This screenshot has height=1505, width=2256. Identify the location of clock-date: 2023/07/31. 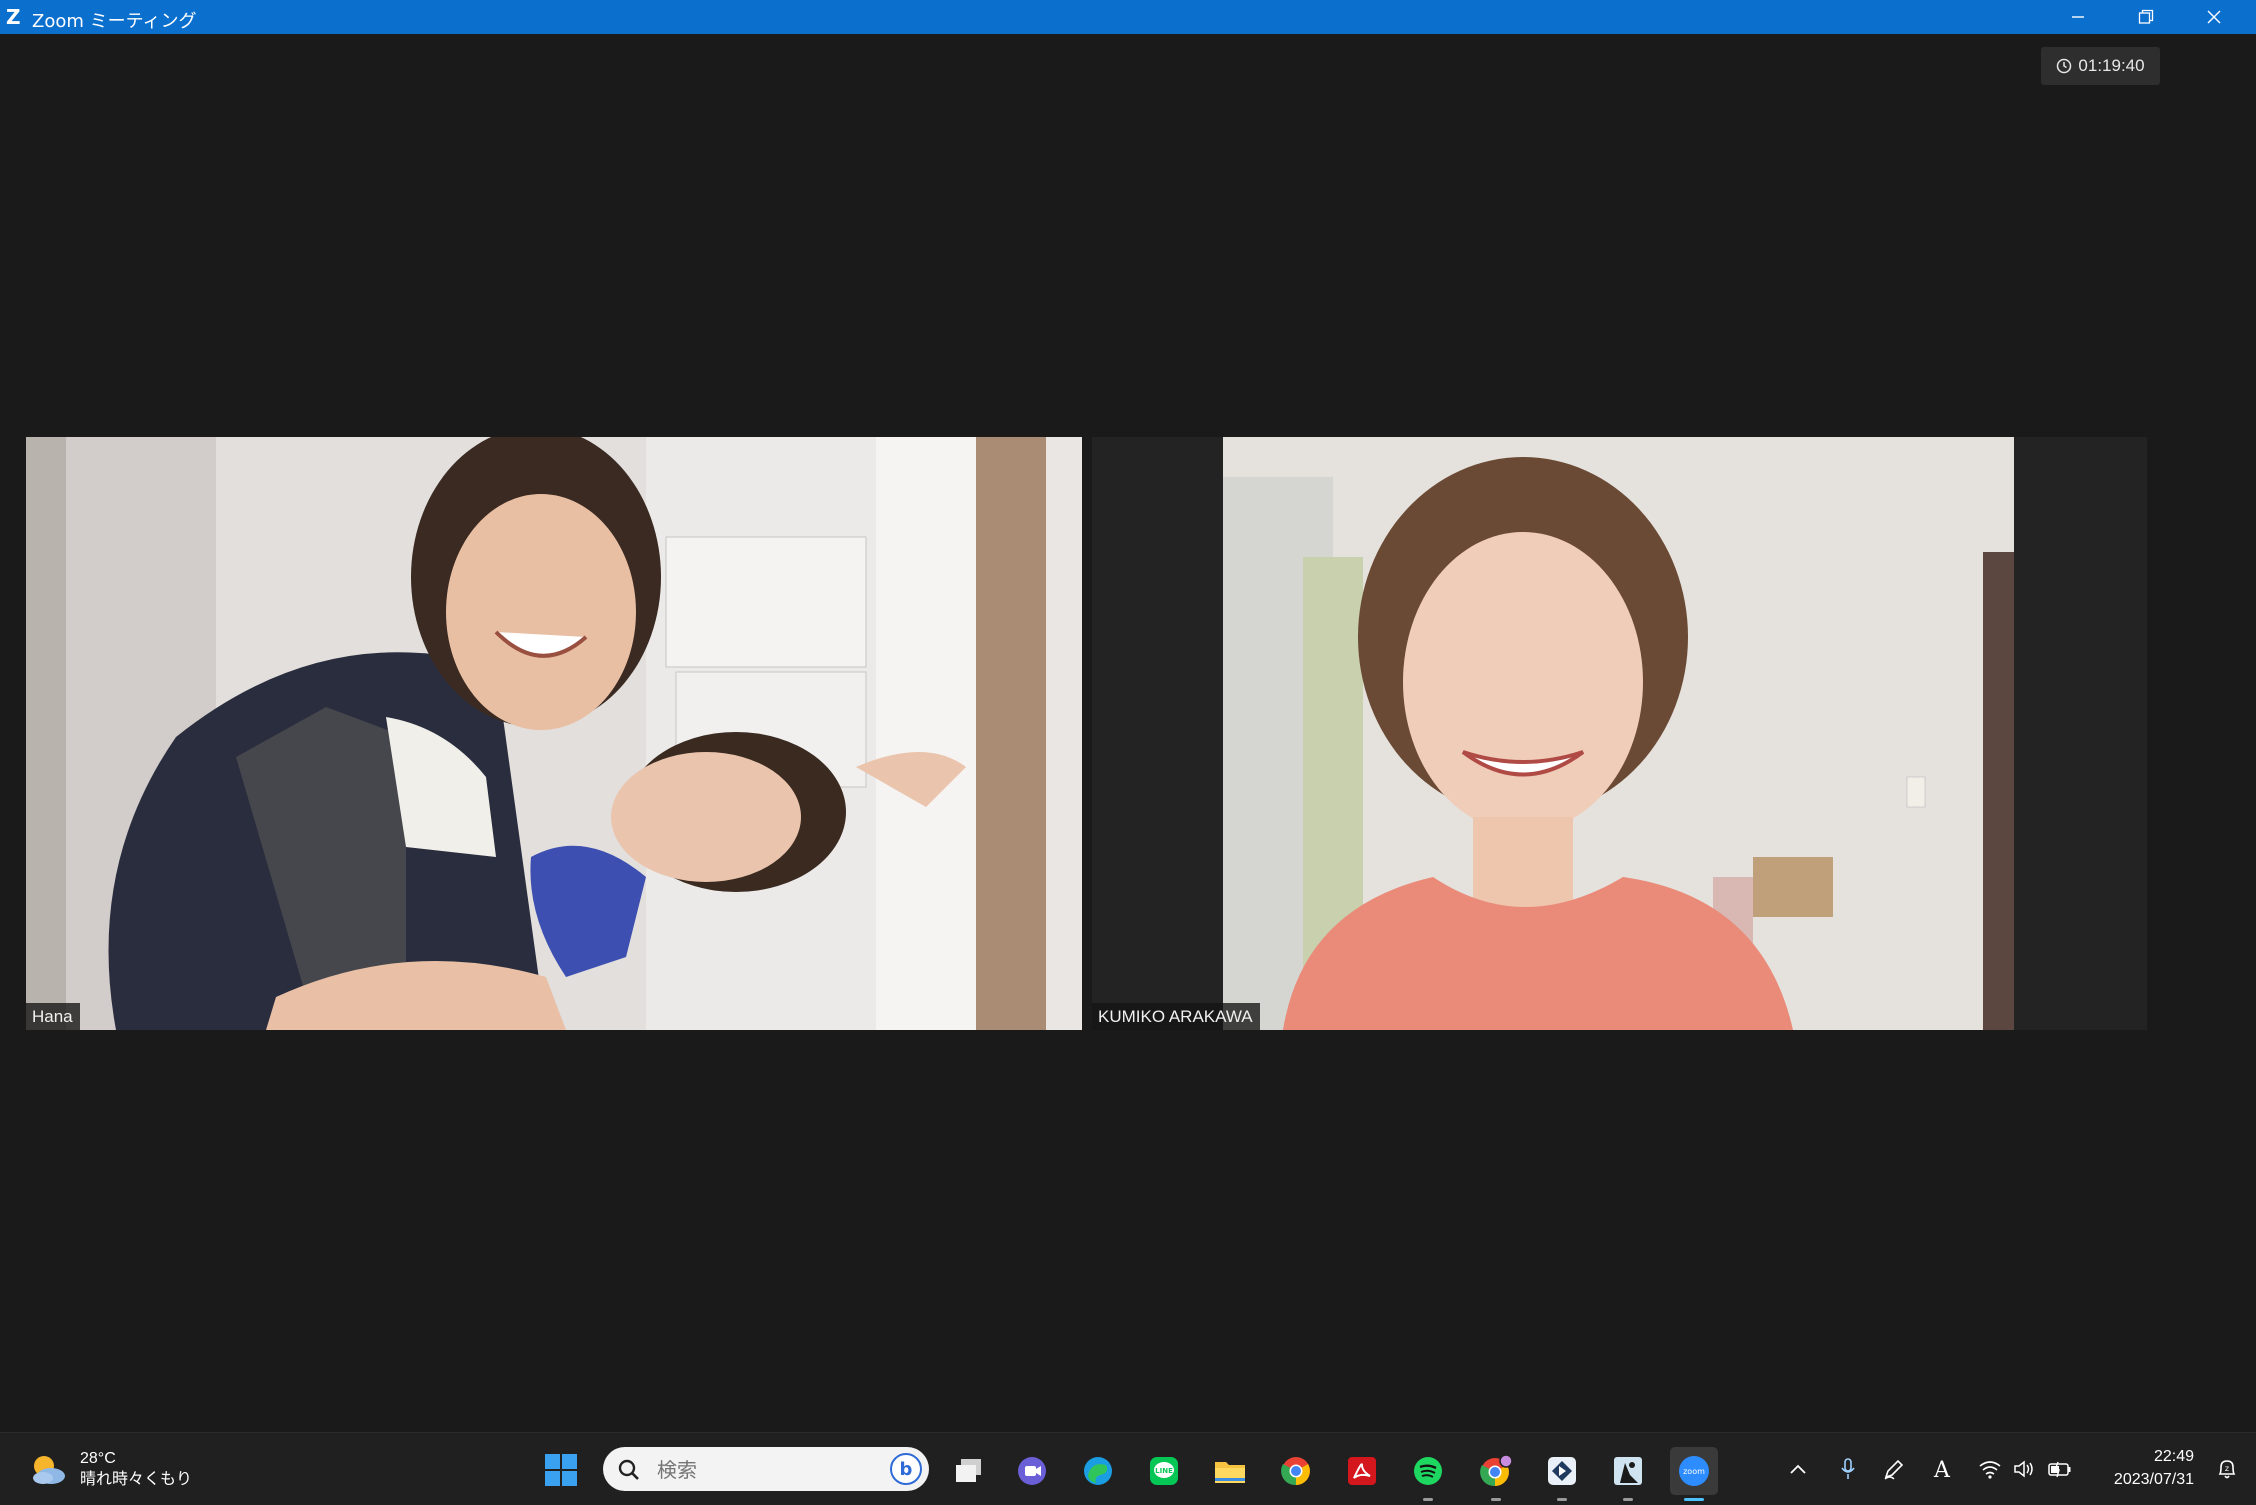
(2153, 1479).